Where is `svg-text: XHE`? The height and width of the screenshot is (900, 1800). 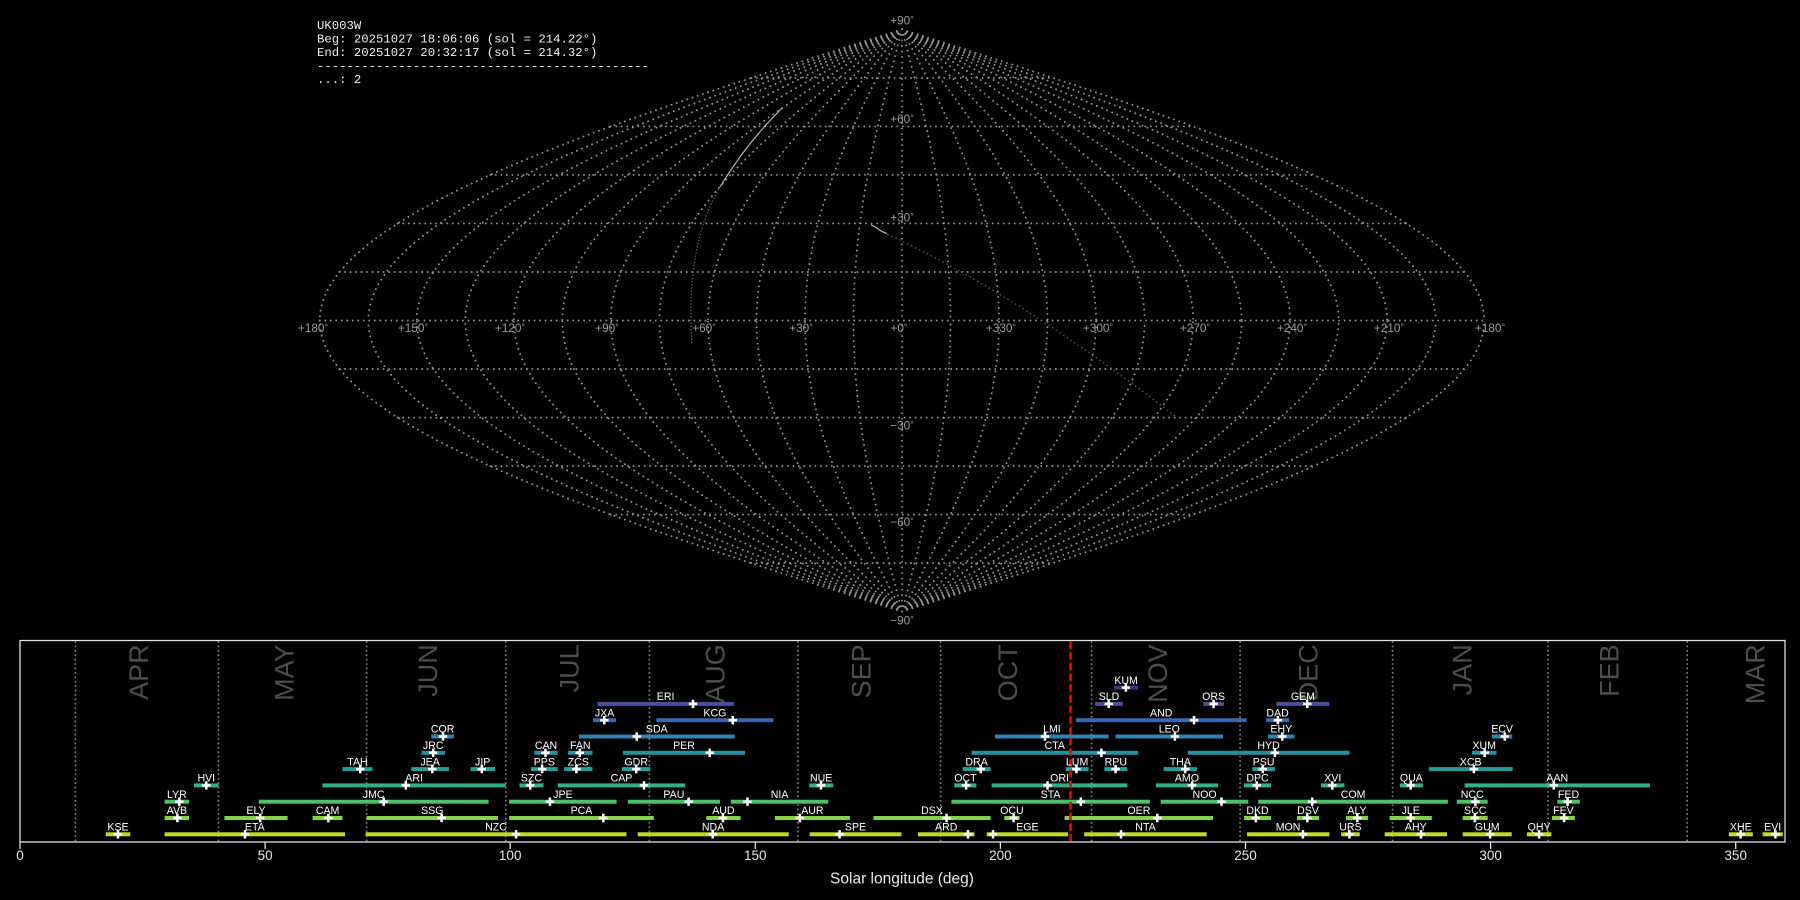 svg-text: XHE is located at coordinates (1741, 828).